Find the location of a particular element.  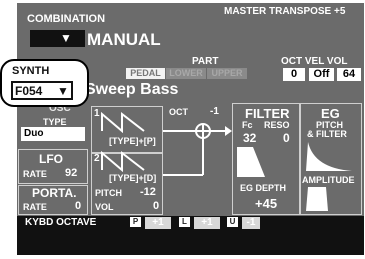

lowpass-curve-icon is located at coordinates (251, 162).